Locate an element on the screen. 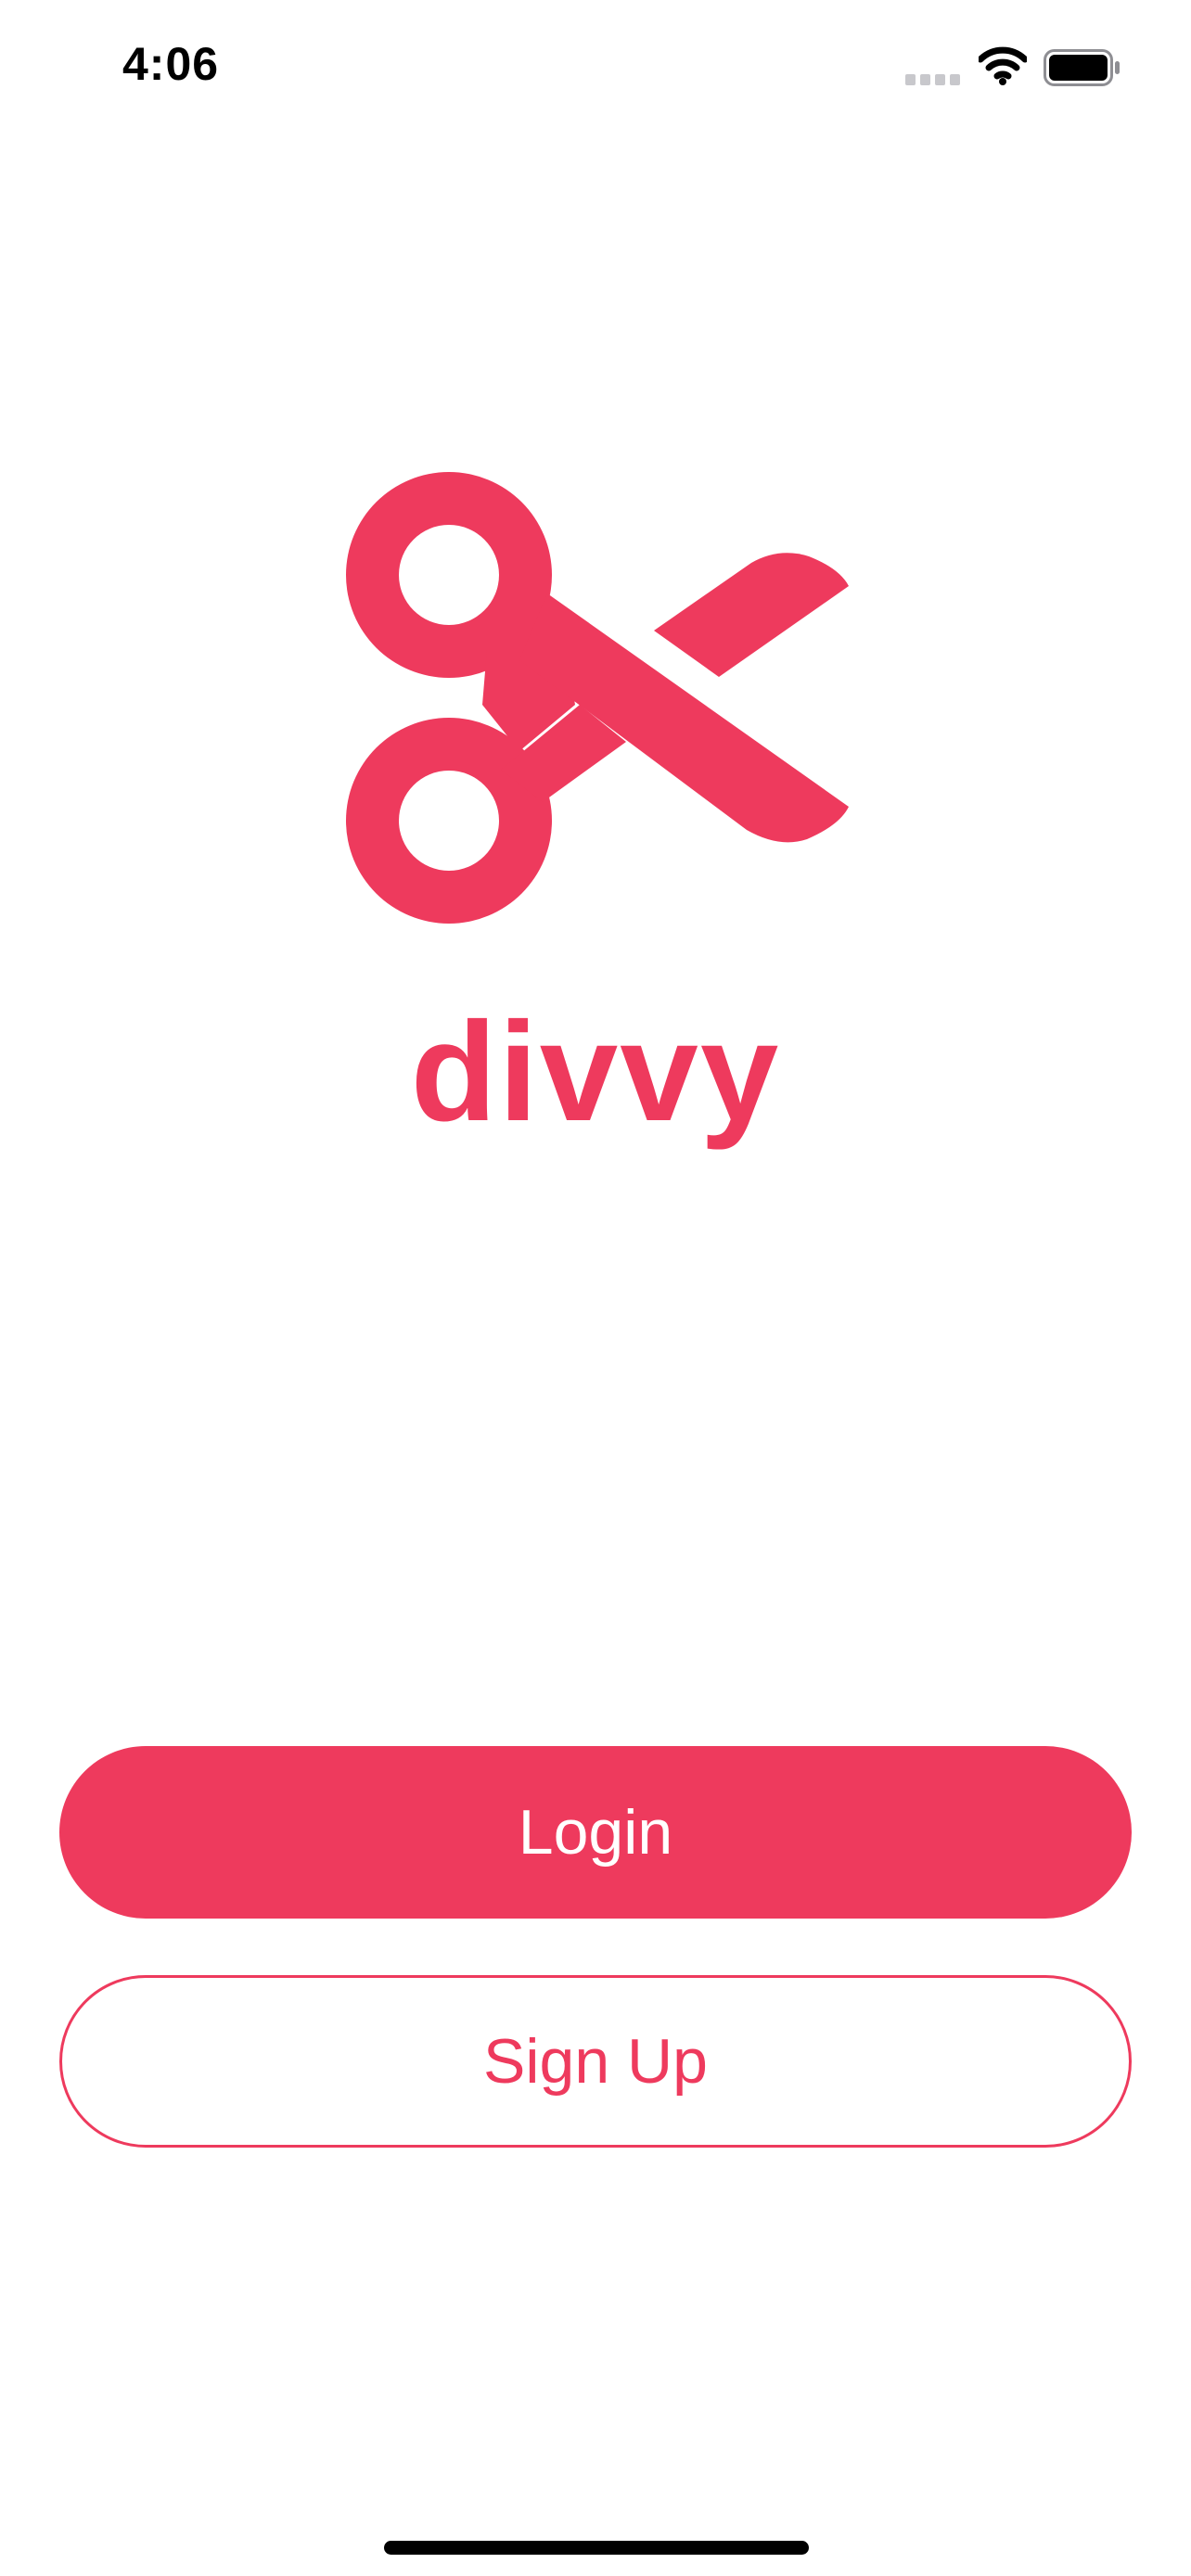 The width and height of the screenshot is (1191, 2576). home-indicator is located at coordinates (597, 2548).